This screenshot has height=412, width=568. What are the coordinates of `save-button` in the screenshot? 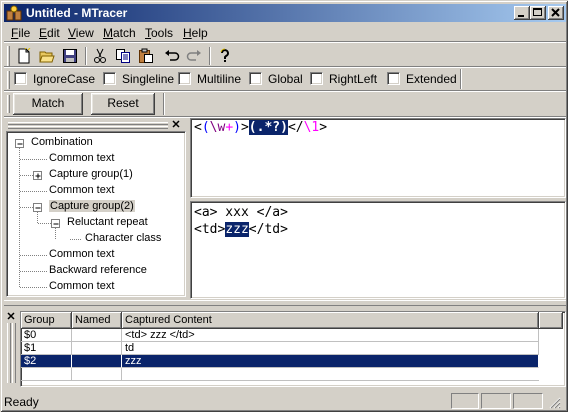 It's located at (70, 56).